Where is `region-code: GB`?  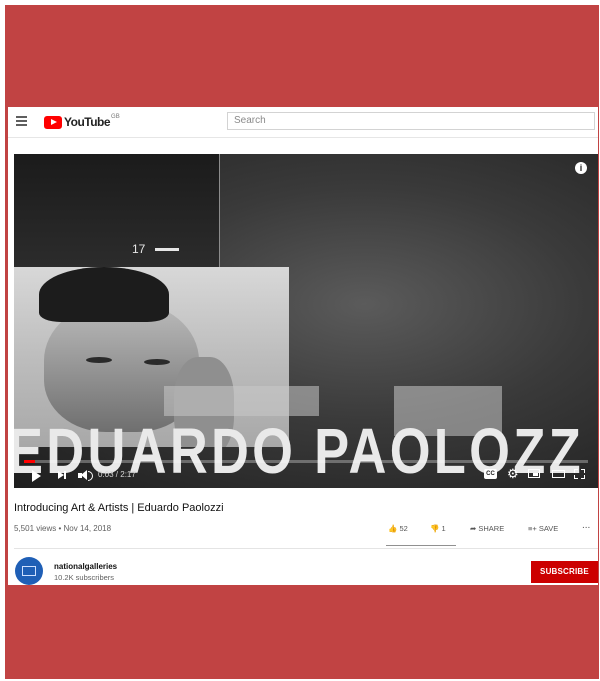
region-code: GB is located at coordinates (115, 117).